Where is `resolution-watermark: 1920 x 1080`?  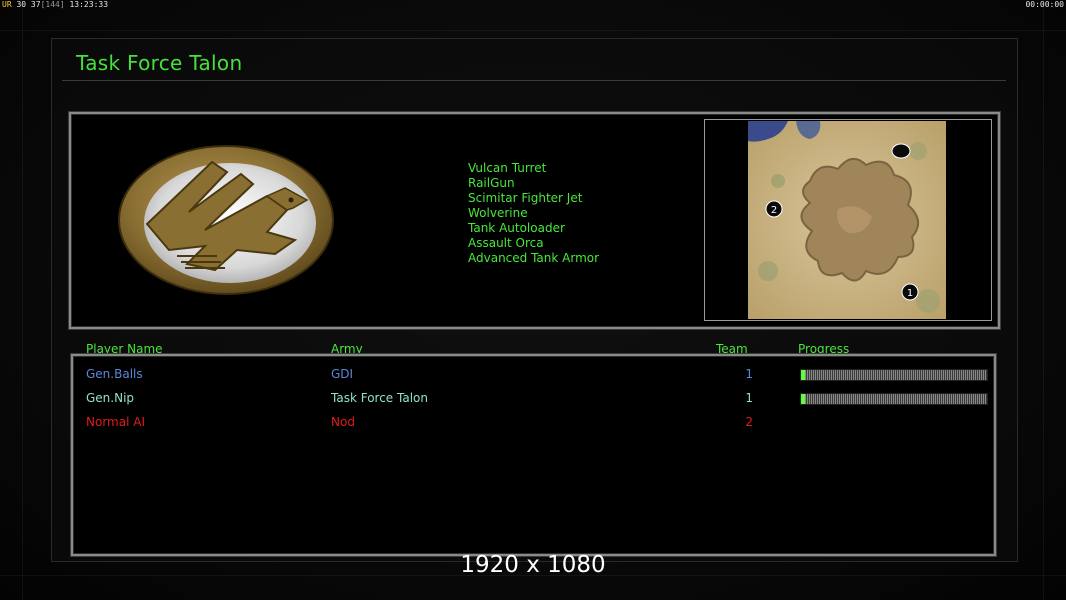
resolution-watermark: 1920 x 1080 is located at coordinates (533, 565).